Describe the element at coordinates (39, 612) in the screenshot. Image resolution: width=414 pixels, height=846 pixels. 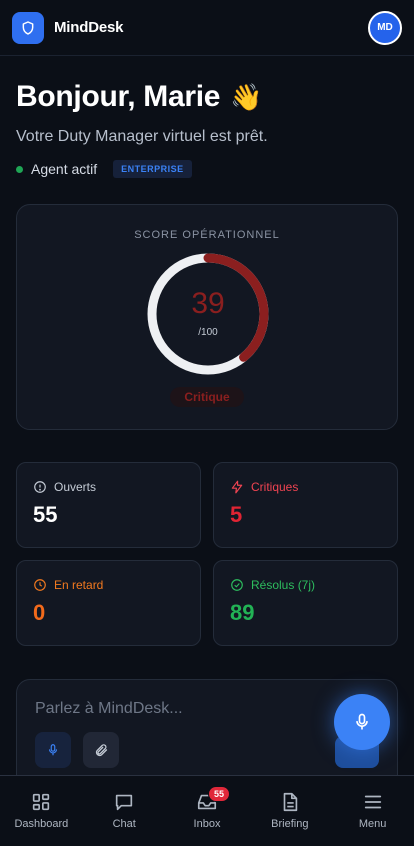
I see `stat-value: 0` at that location.